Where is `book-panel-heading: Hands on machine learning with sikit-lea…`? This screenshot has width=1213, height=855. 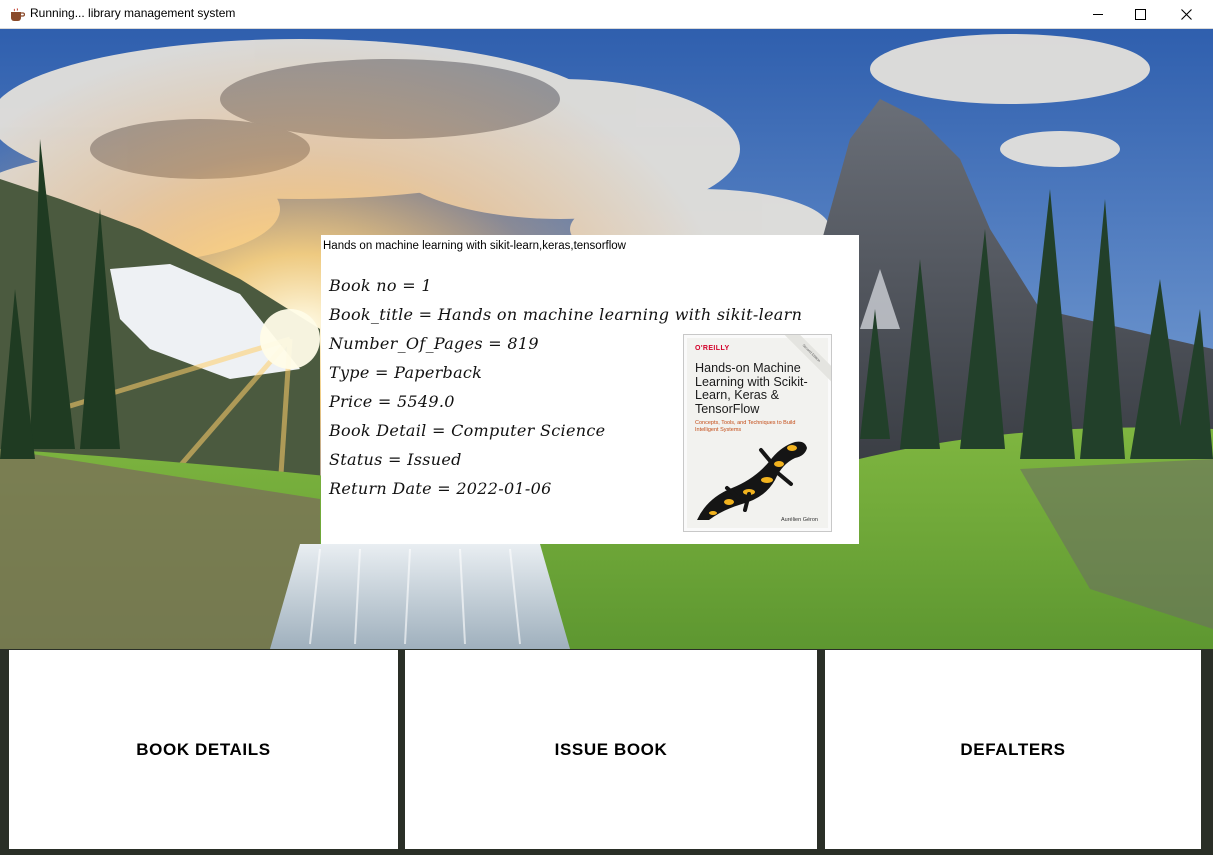
book-panel-heading: Hands on machine learning with sikit-lea… is located at coordinates (474, 246).